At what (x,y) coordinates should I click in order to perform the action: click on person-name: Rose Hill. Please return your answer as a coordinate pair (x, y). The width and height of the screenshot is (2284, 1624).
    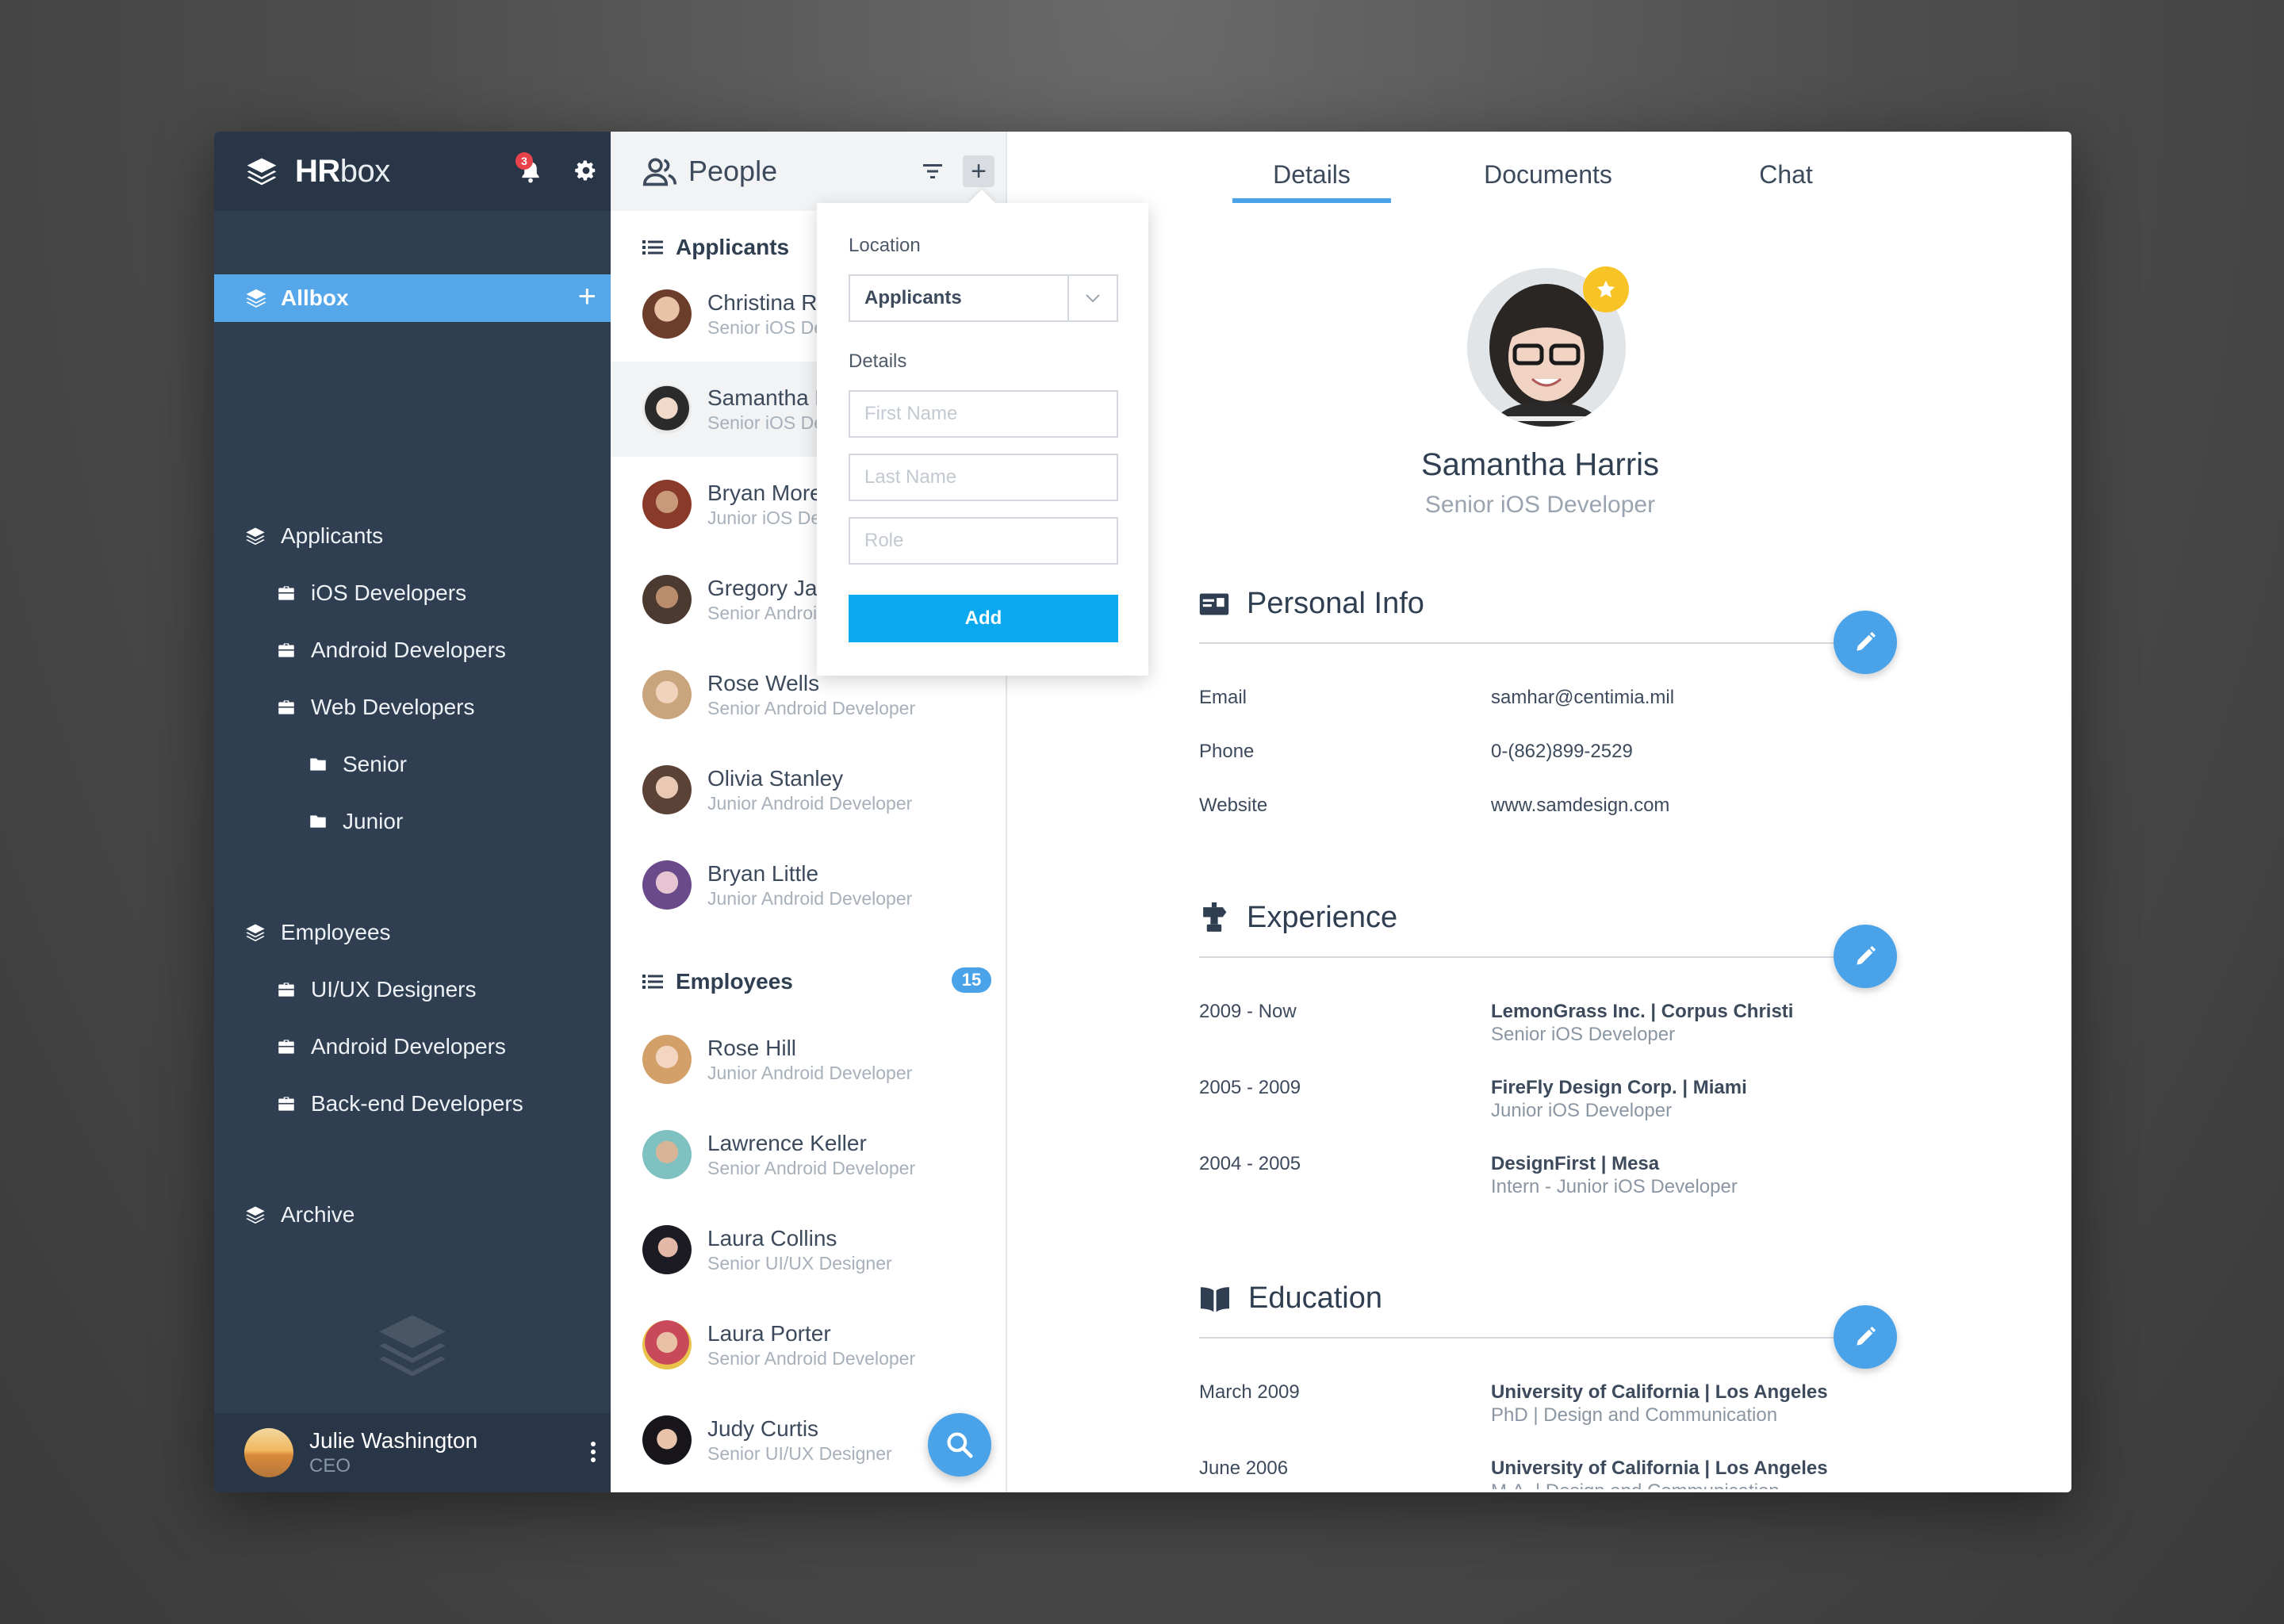
    Looking at the image, I should click on (752, 1047).